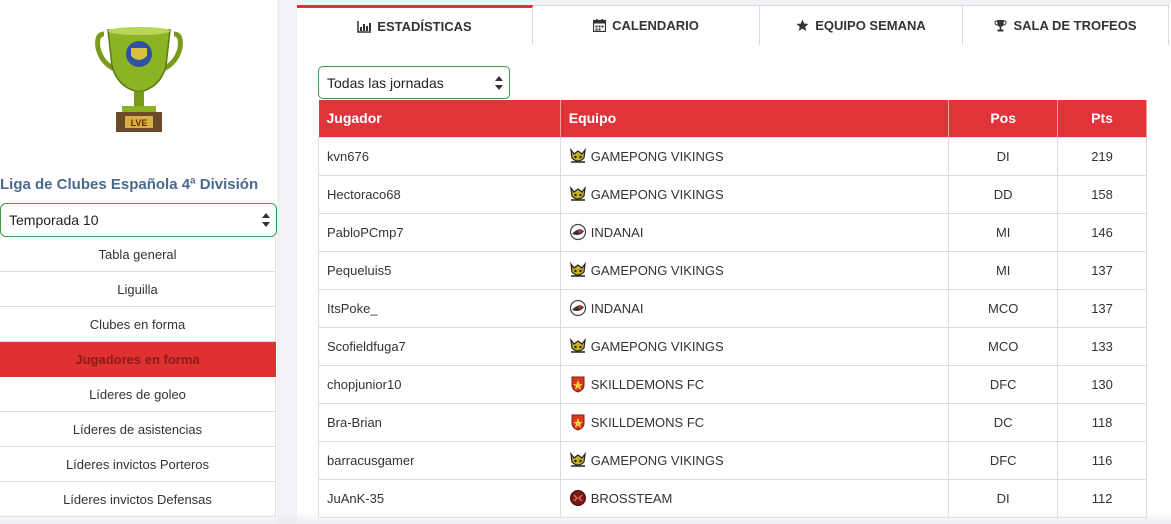 The width and height of the screenshot is (1171, 524). I want to click on table-row: barracusgamer GAMEPONG VIKINGS DFC 116, so click(732, 460).